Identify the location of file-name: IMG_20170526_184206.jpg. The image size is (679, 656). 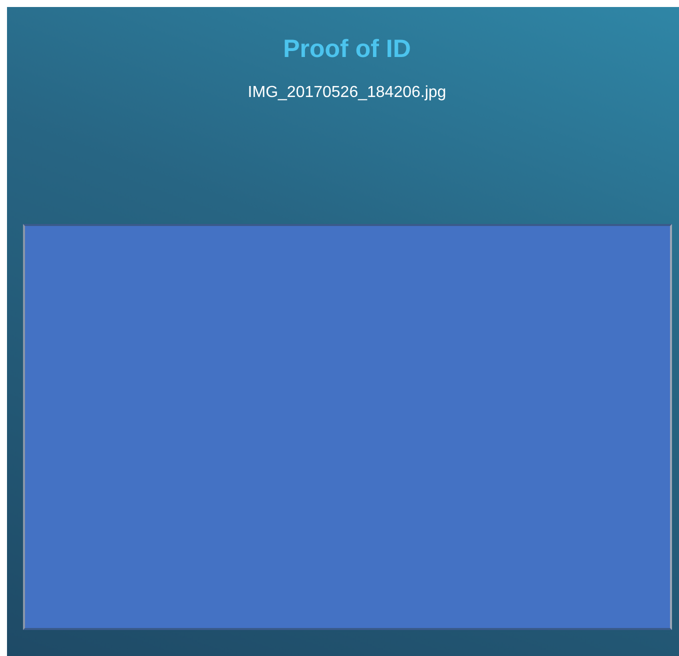
(347, 93).